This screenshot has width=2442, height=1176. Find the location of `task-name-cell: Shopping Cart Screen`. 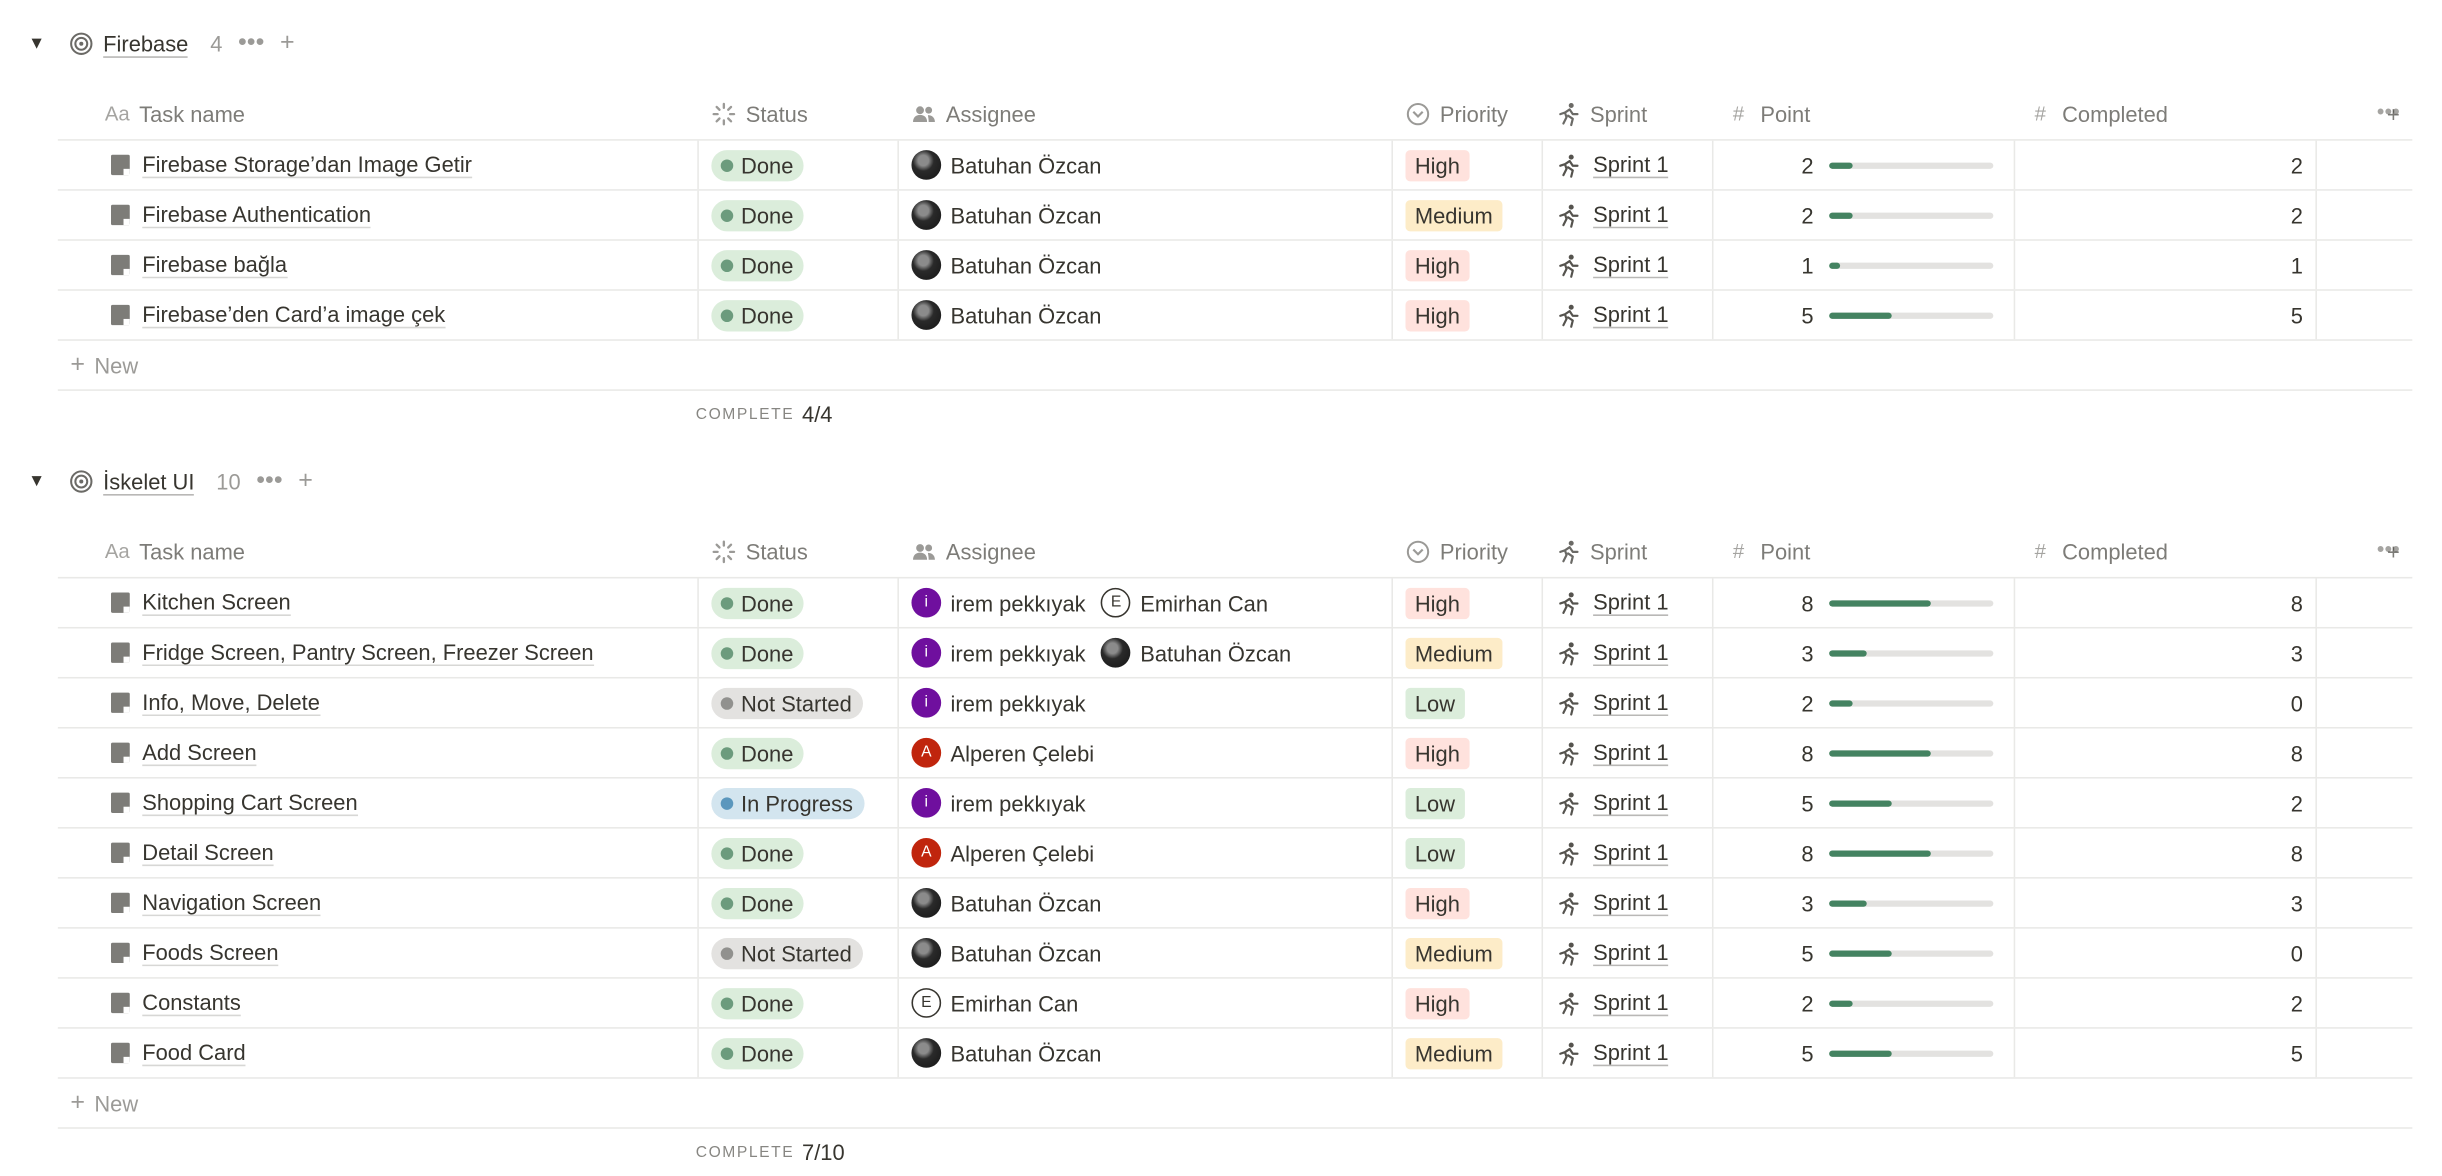

task-name-cell: Shopping Cart Screen is located at coordinates (378, 803).